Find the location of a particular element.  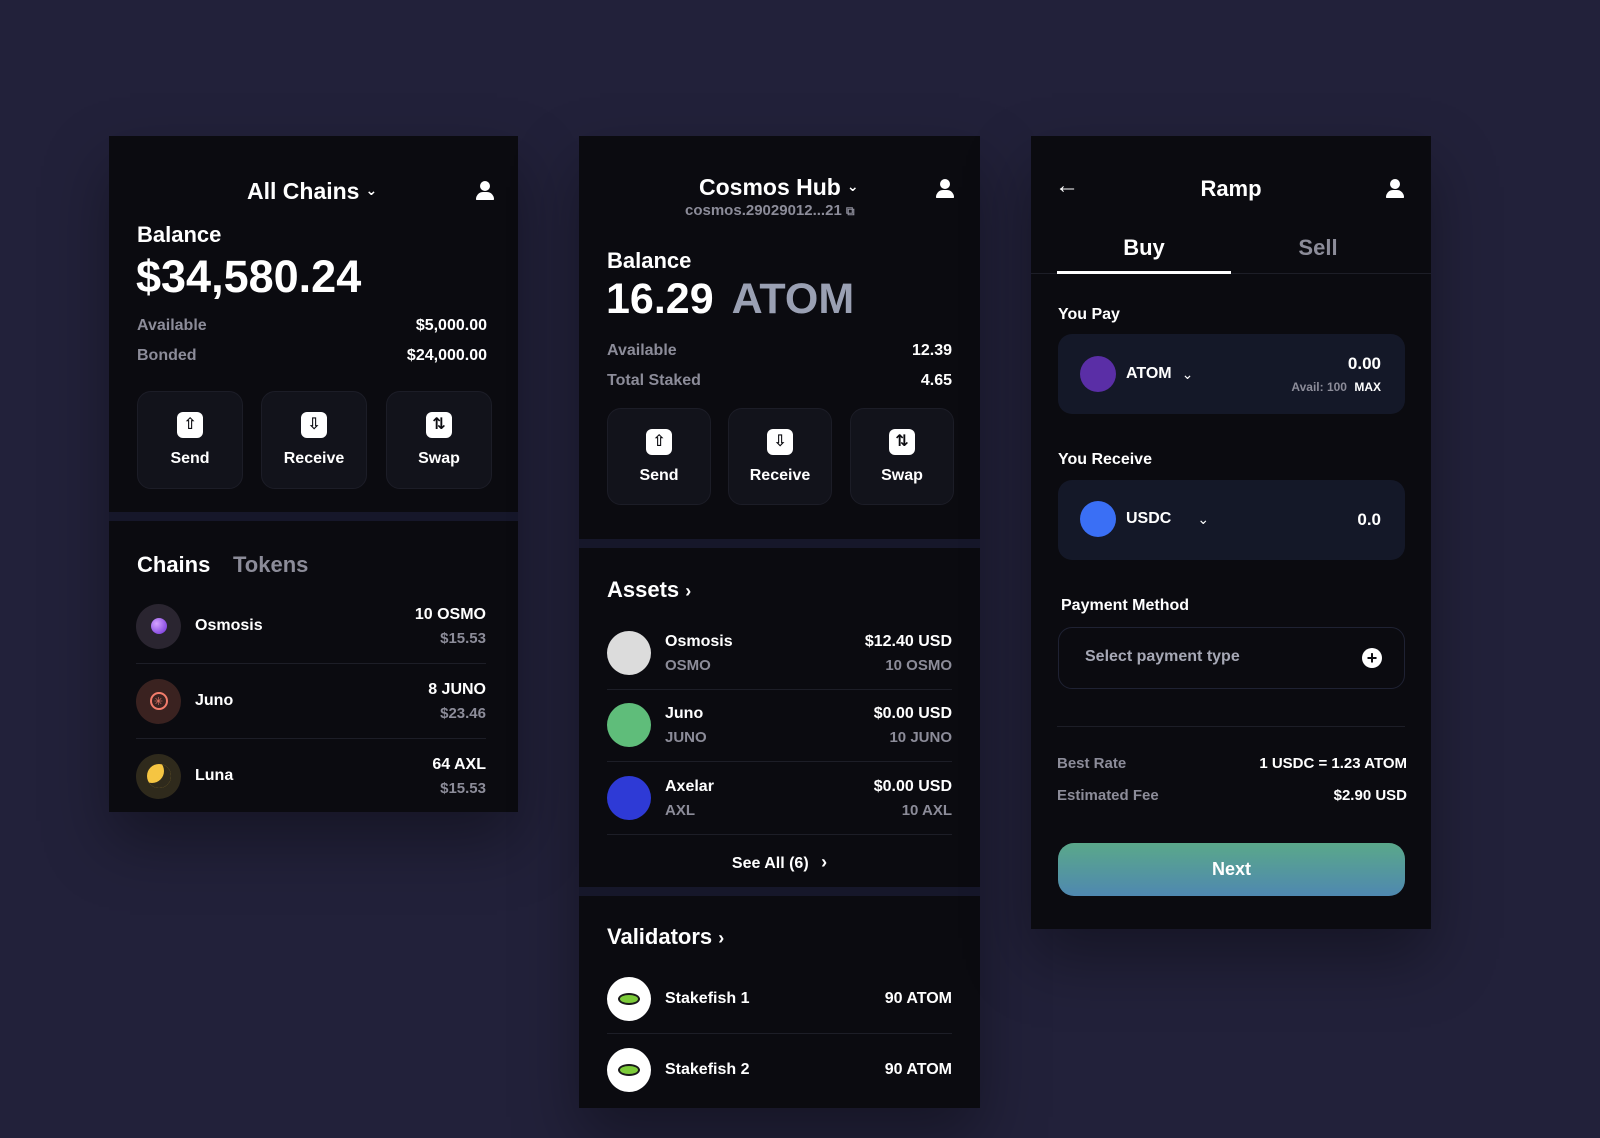

tab-sell: Sell is located at coordinates (1318, 248).